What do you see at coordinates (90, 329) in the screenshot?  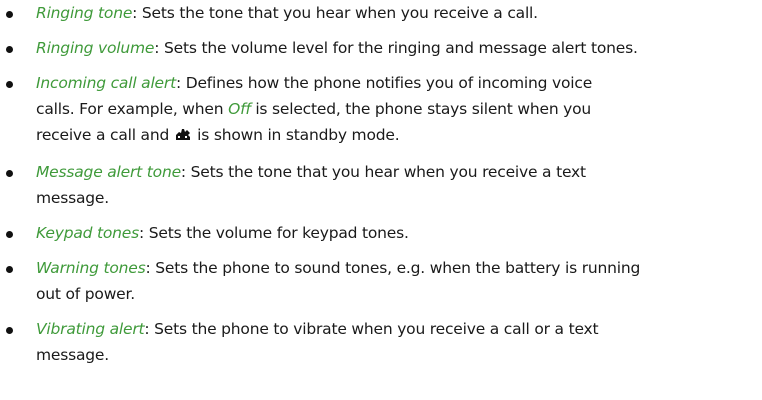 I see `term-vibrating-alert: Vibrating alert` at bounding box center [90, 329].